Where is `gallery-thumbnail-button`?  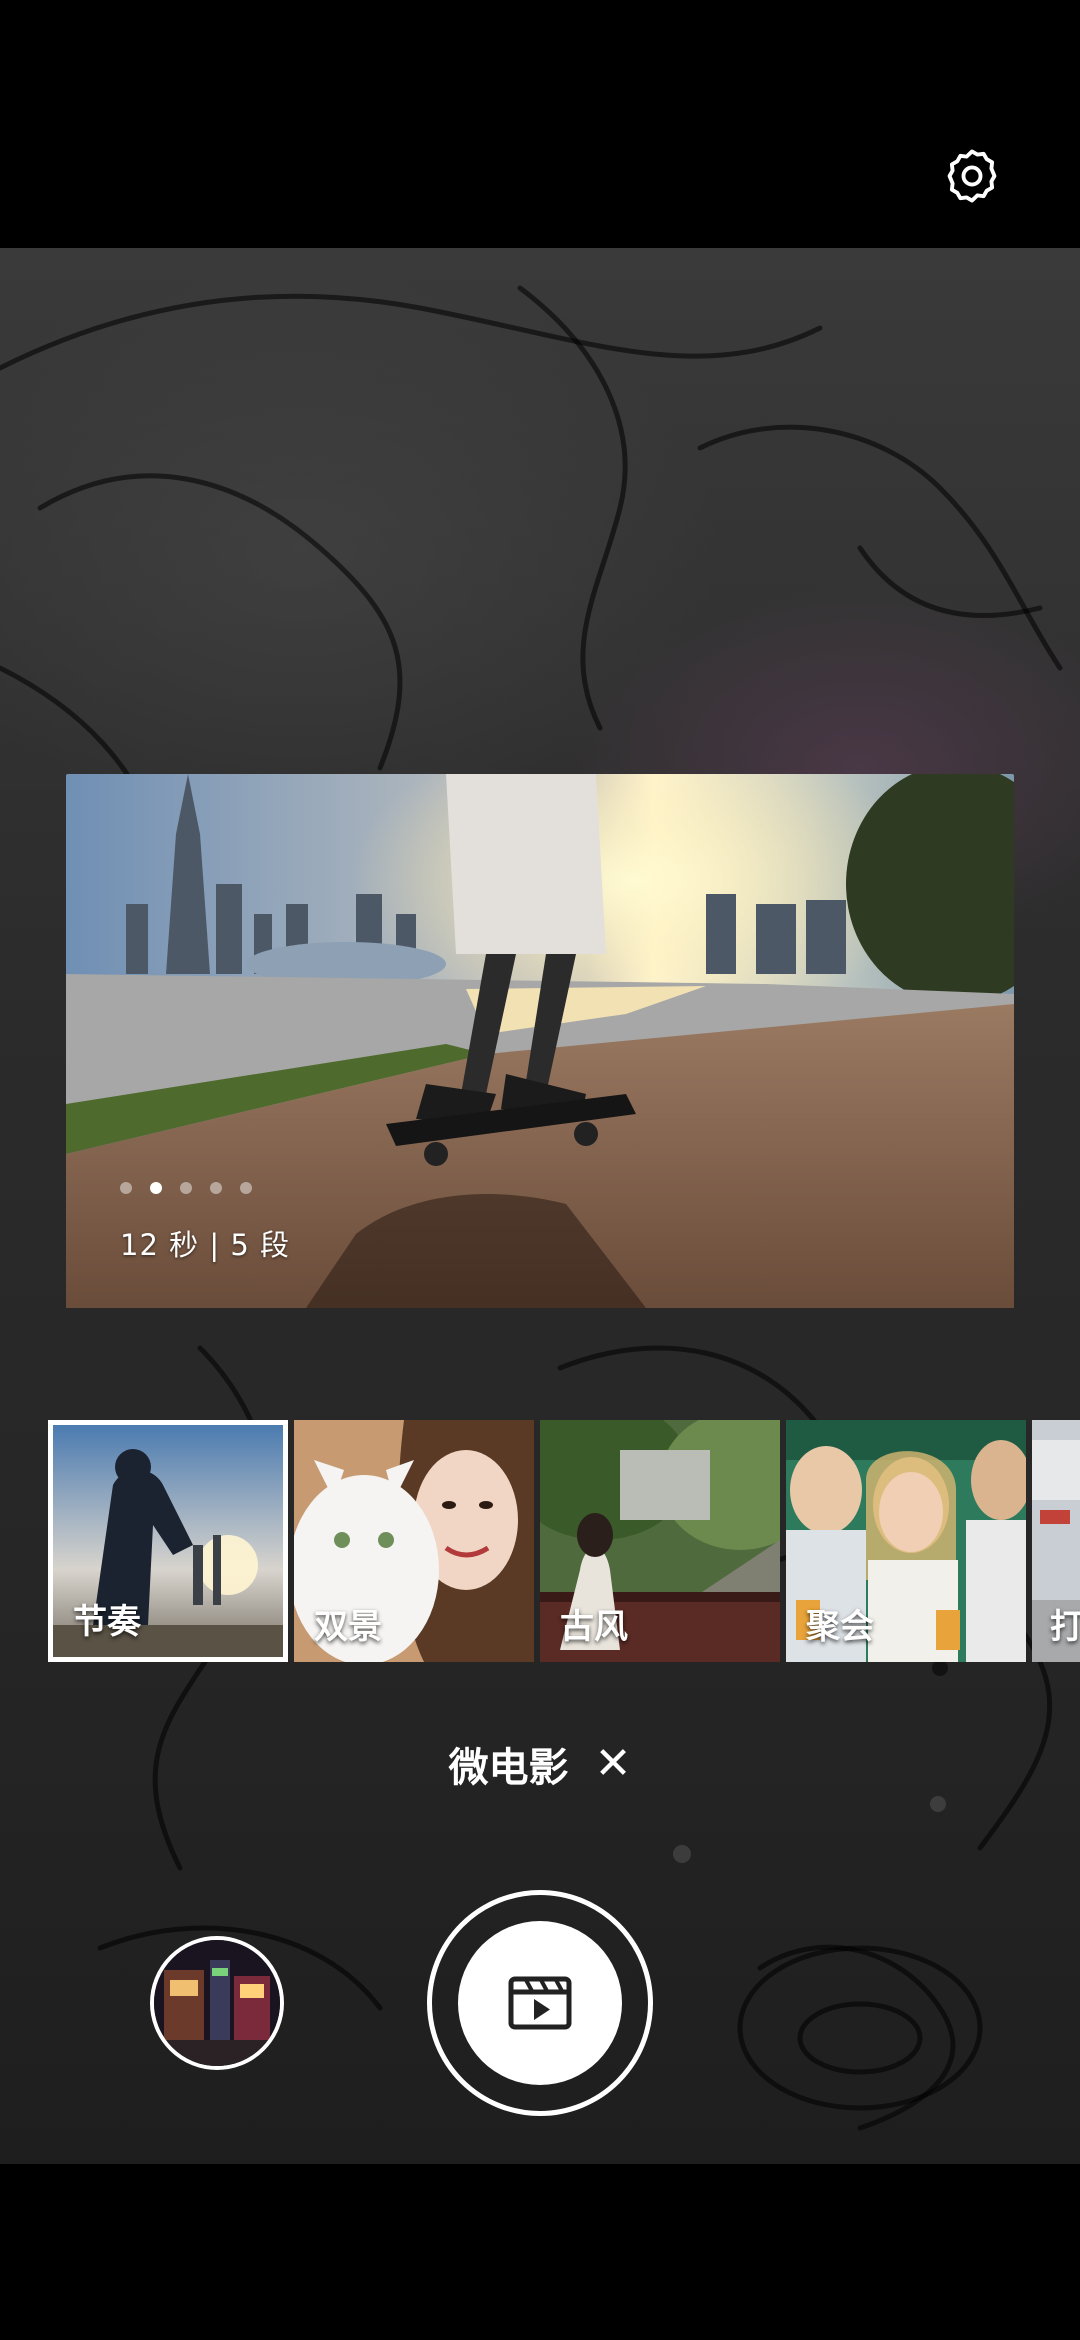 gallery-thumbnail-button is located at coordinates (217, 2003).